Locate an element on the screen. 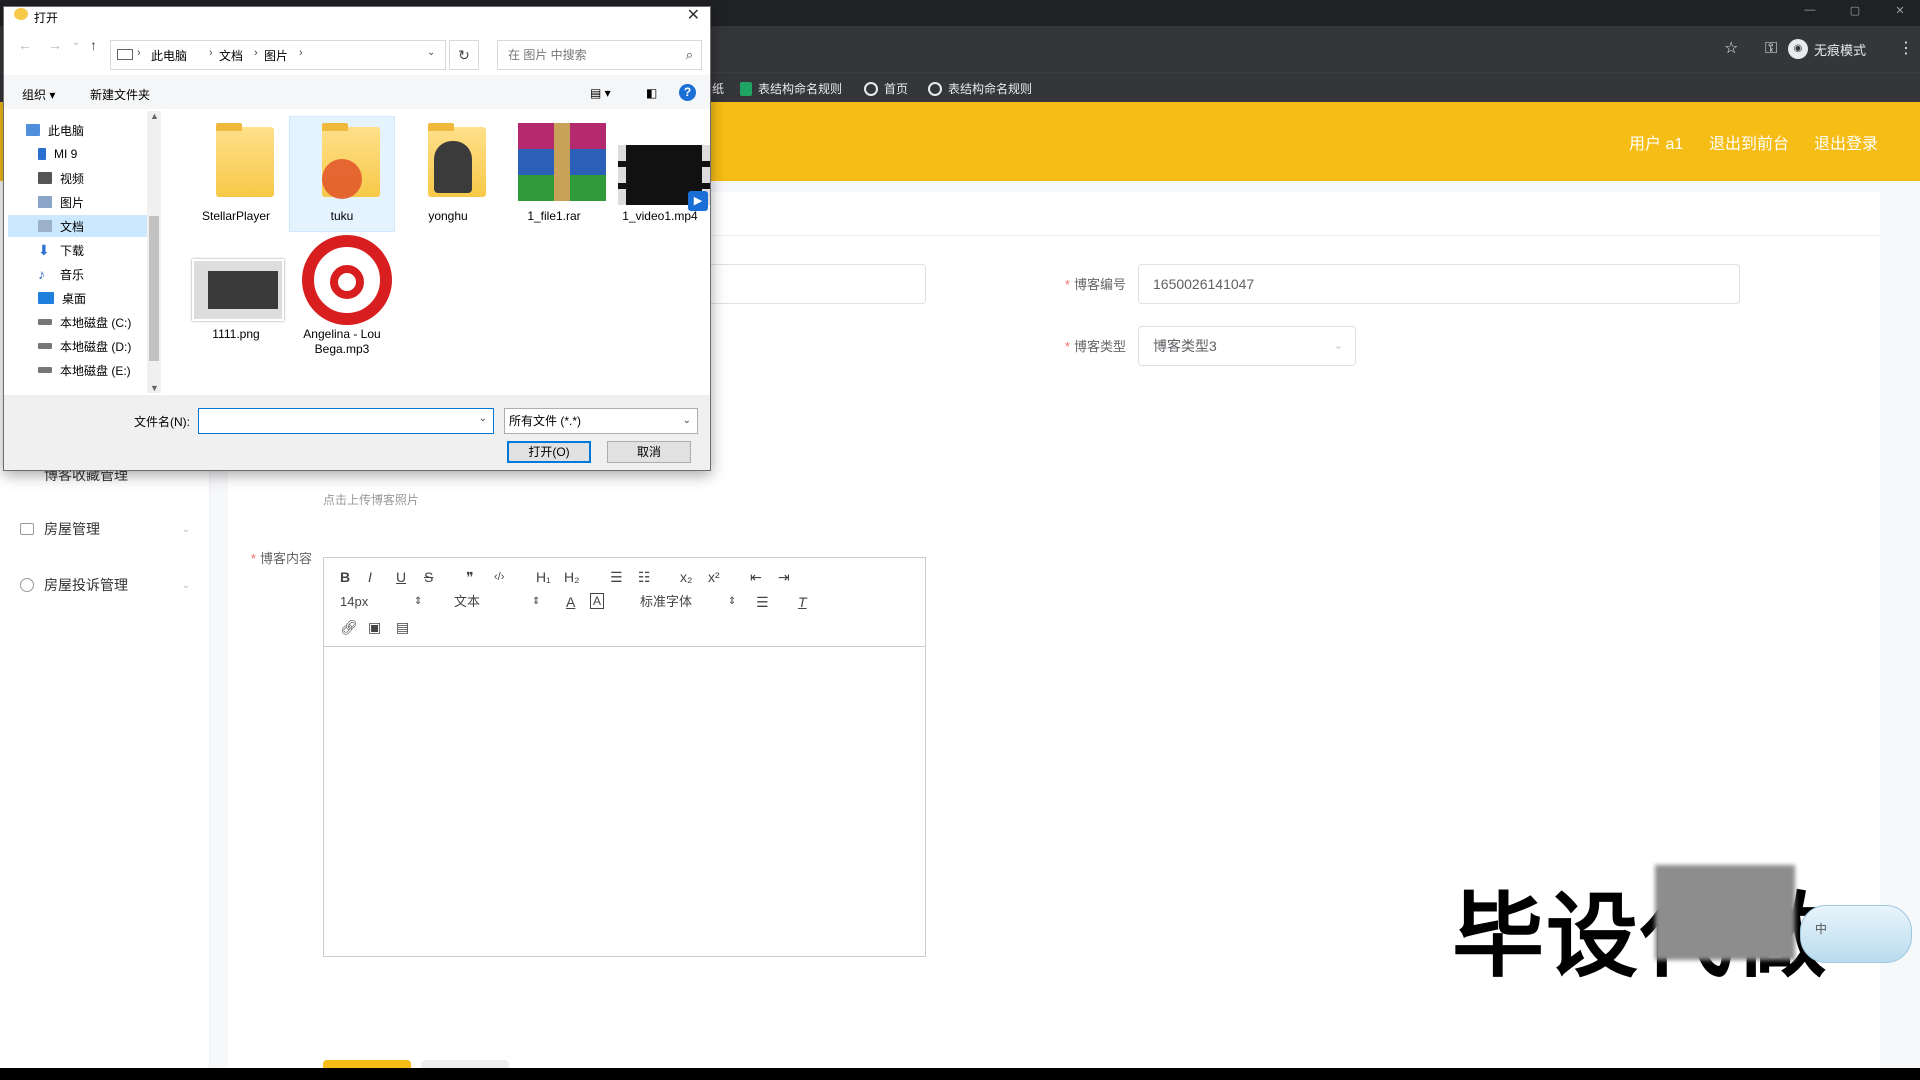 Image resolution: width=1920 pixels, height=1080 pixels. back-to-front-link: 退出到前台 is located at coordinates (1749, 142).